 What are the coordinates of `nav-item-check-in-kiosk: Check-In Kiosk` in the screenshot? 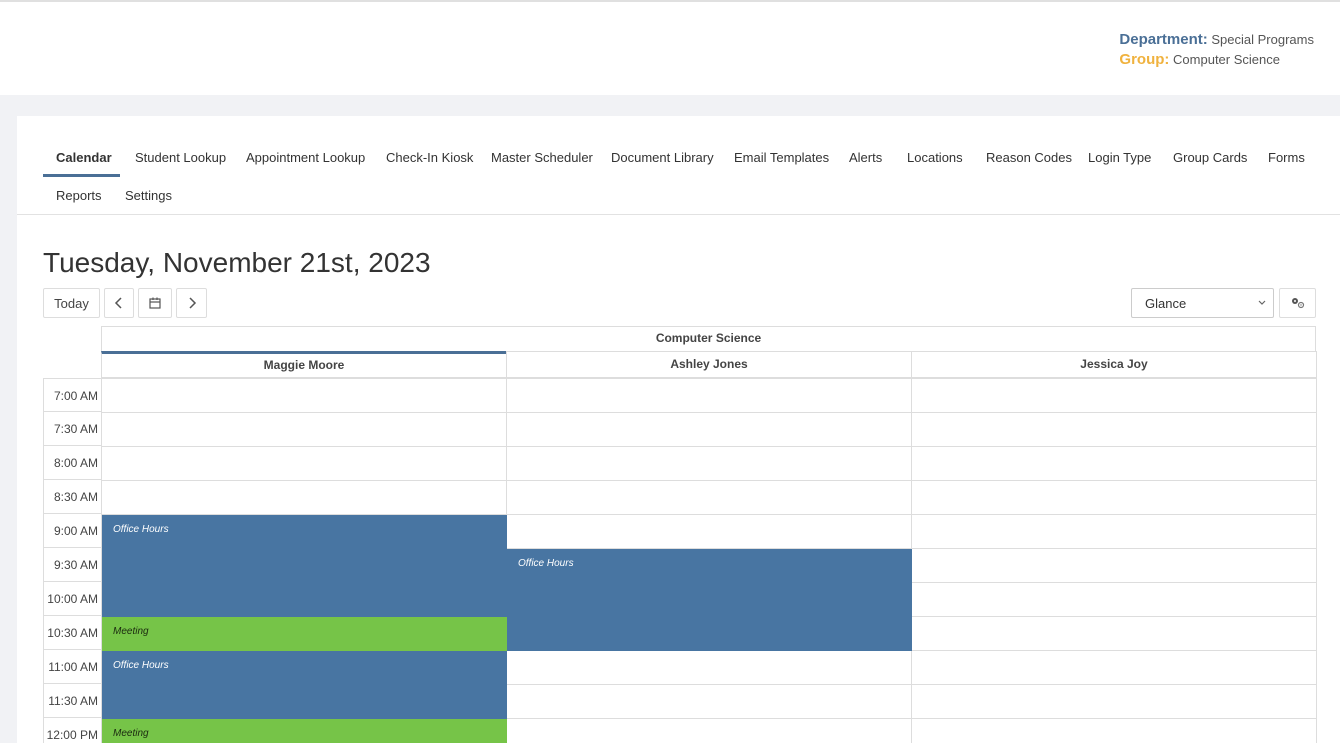 It's located at (429, 157).